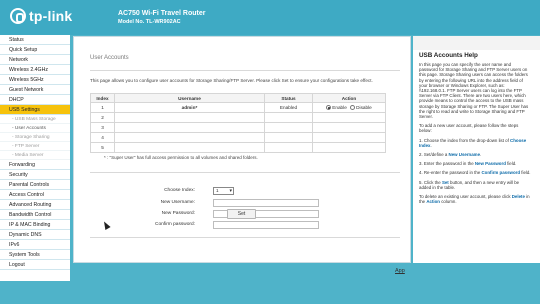 This screenshot has height=304, width=540. I want to click on row-index: 4, so click(102, 137).